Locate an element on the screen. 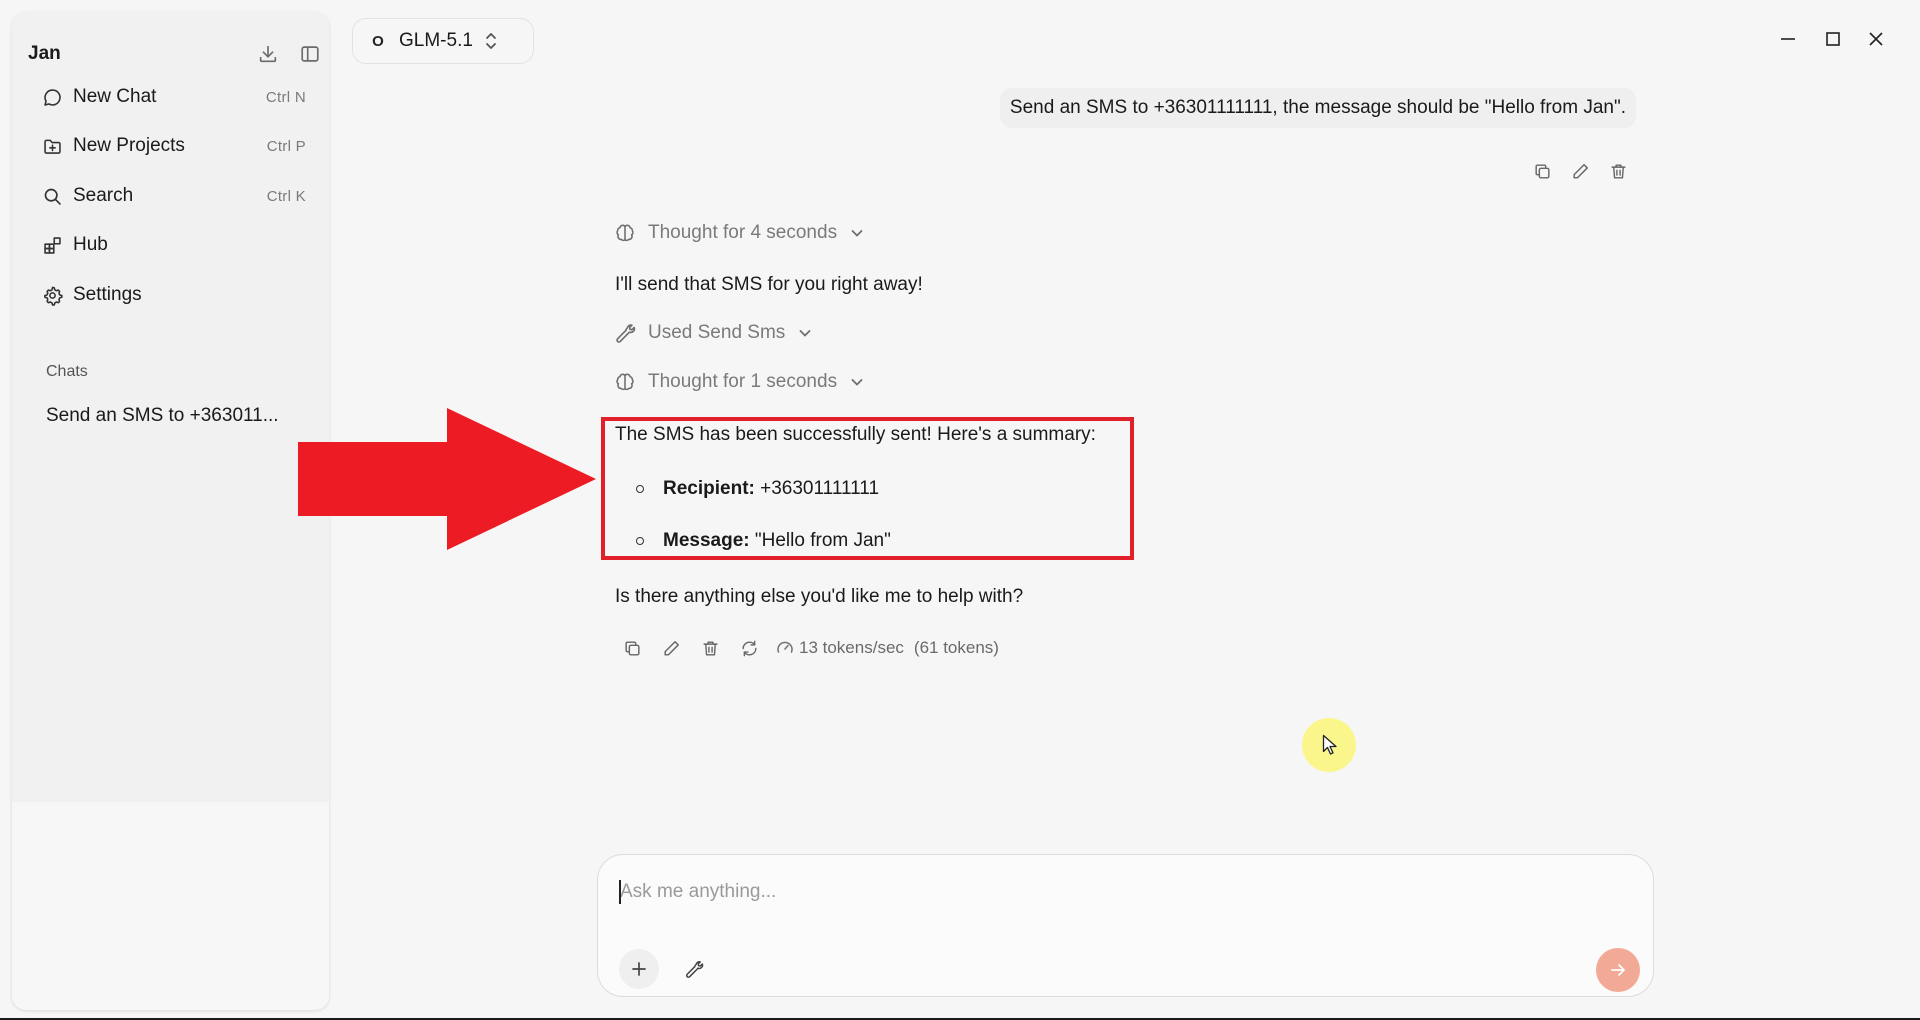  sidebar-item-label: Settings is located at coordinates (107, 294).